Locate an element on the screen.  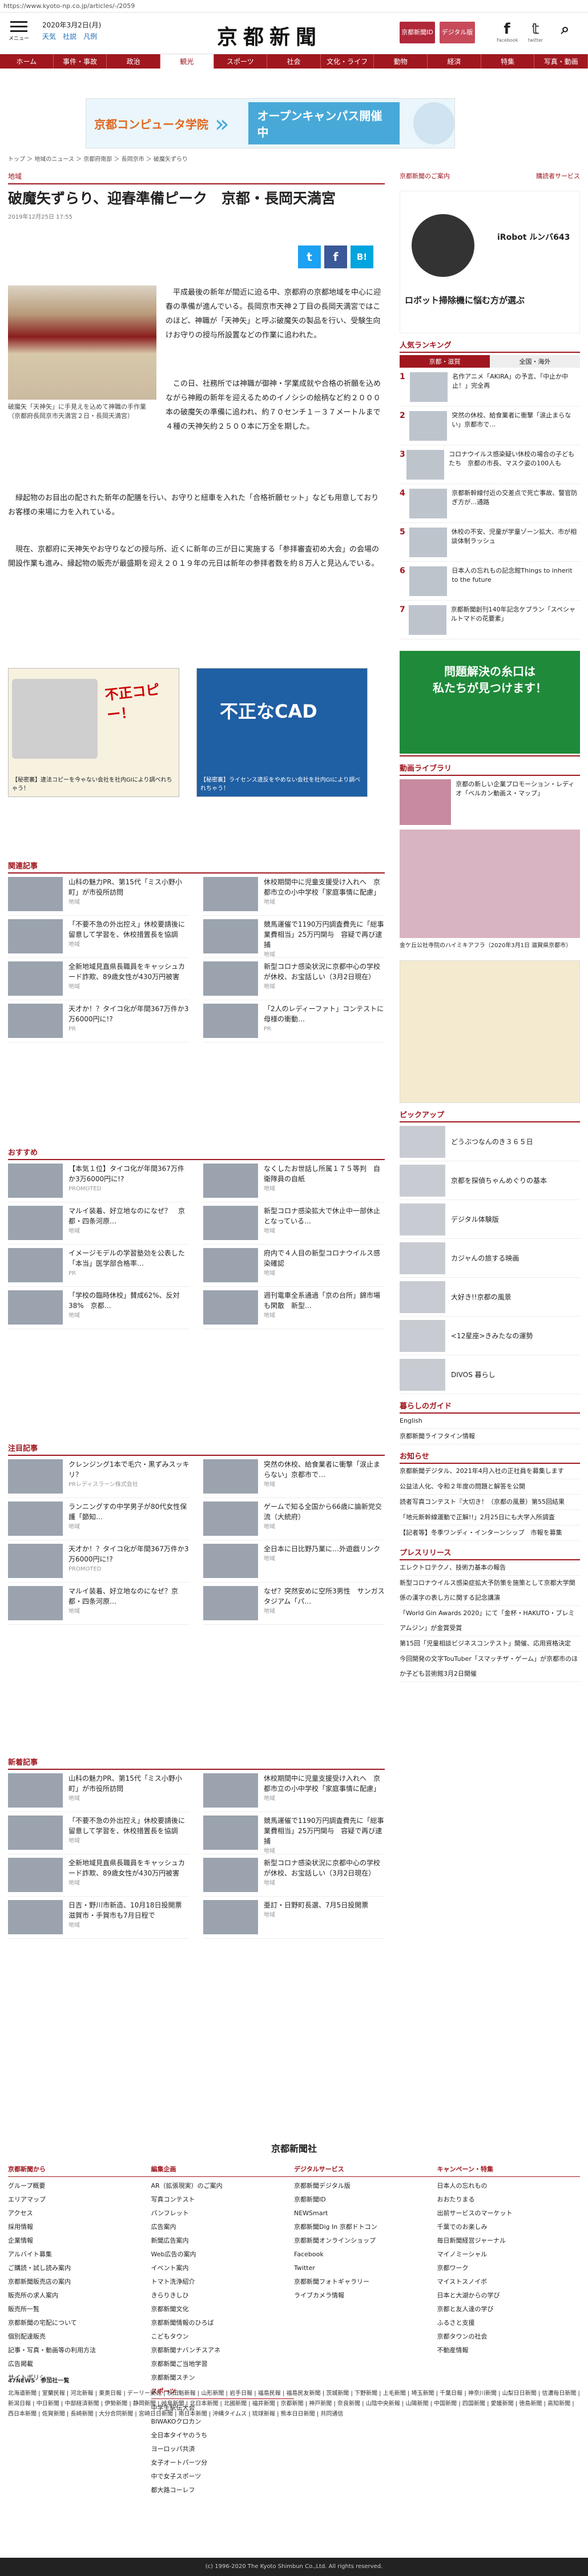
footer-link: 京都新聞オンラインショップ is located at coordinates (365, 2241).